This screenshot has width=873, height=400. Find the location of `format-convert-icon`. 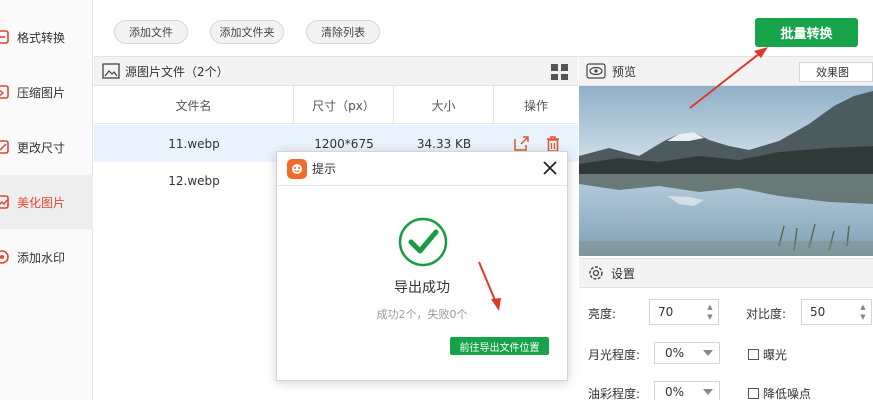

format-convert-icon is located at coordinates (5, 37).